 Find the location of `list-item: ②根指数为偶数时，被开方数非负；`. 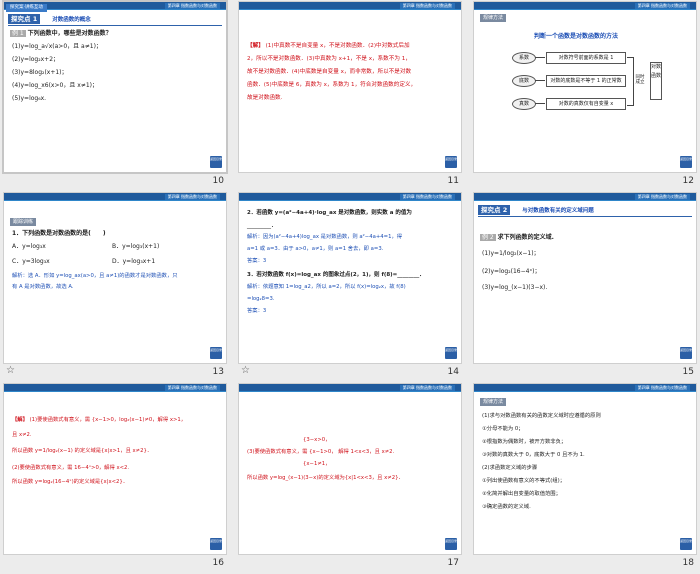

list-item: ②根指数为偶数时，被开方数非负； is located at coordinates (524, 442).